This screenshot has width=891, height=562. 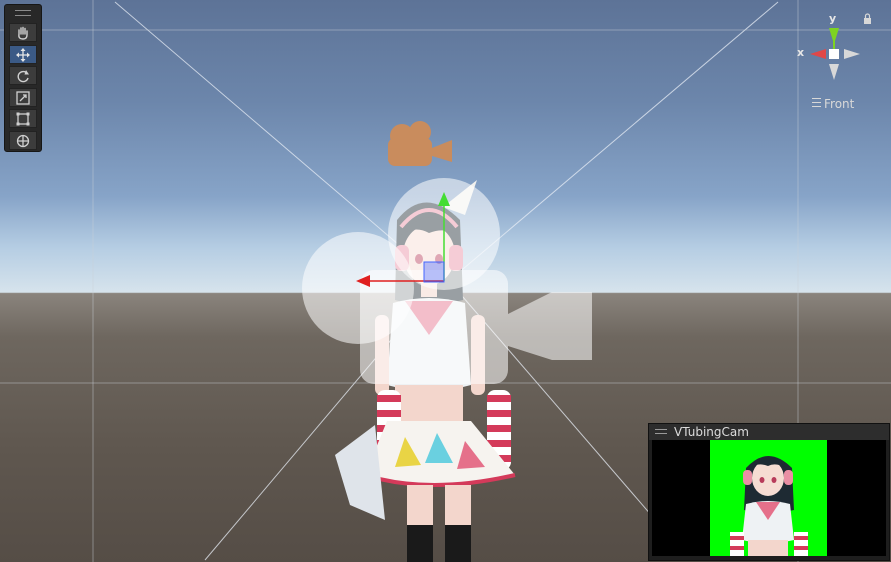 What do you see at coordinates (769, 506) in the screenshot?
I see `preview-avatar` at bounding box center [769, 506].